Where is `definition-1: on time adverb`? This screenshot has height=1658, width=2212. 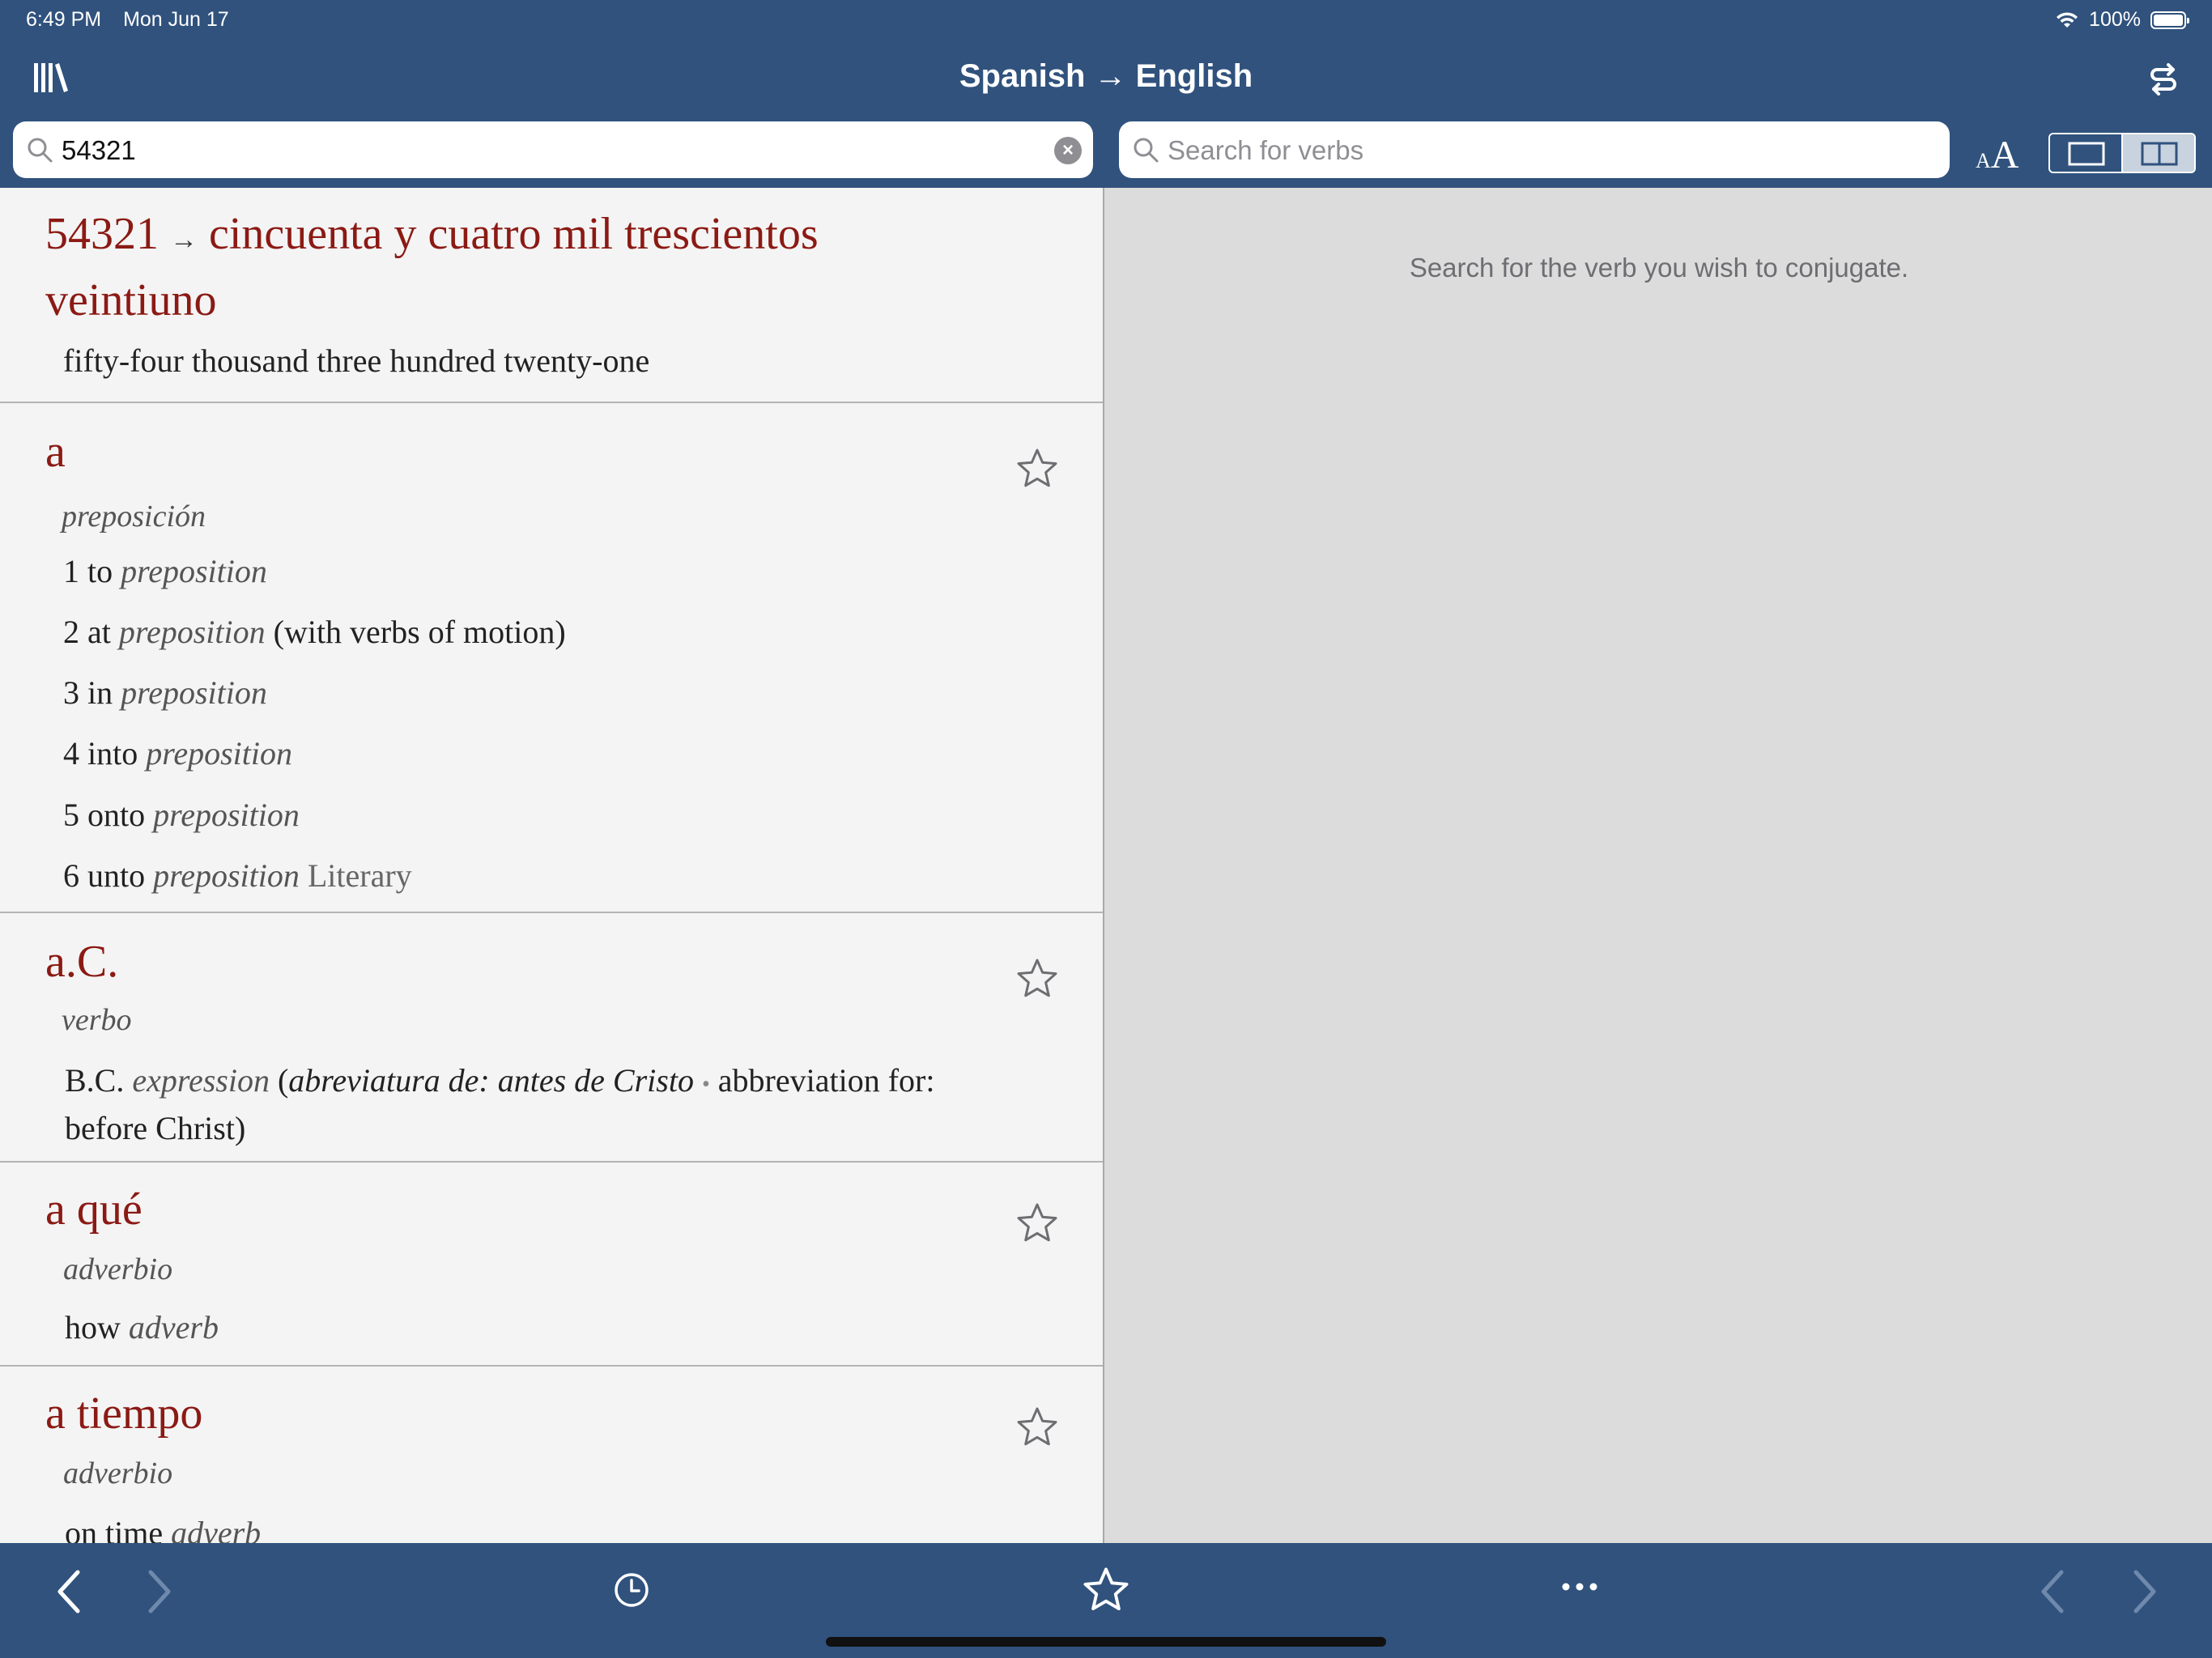 definition-1: on time adverb is located at coordinates (163, 1529).